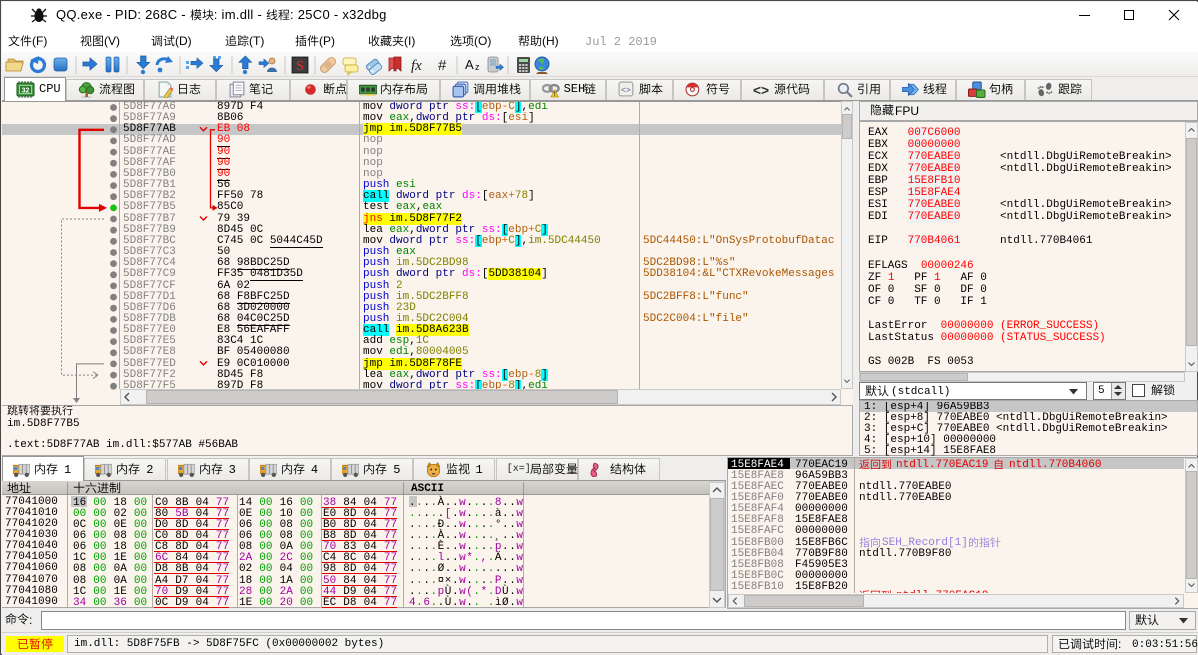 This screenshot has height=655, width=1198. What do you see at coordinates (300, 66) in the screenshot?
I see `svg-text: S` at bounding box center [300, 66].